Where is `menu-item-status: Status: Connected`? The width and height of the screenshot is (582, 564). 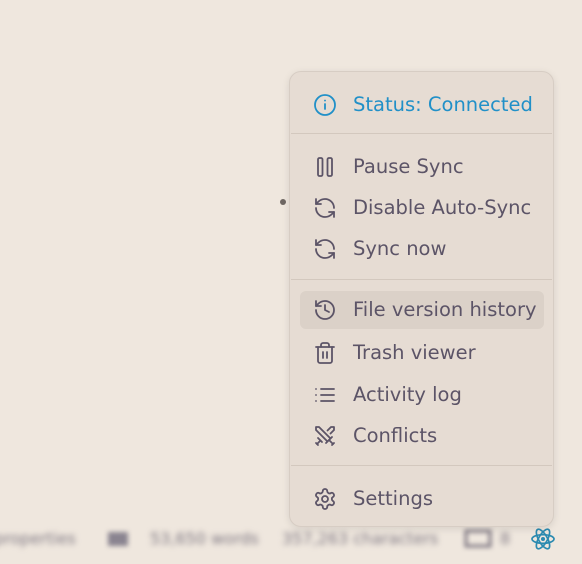
menu-item-status: Status: Connected is located at coordinates (422, 105).